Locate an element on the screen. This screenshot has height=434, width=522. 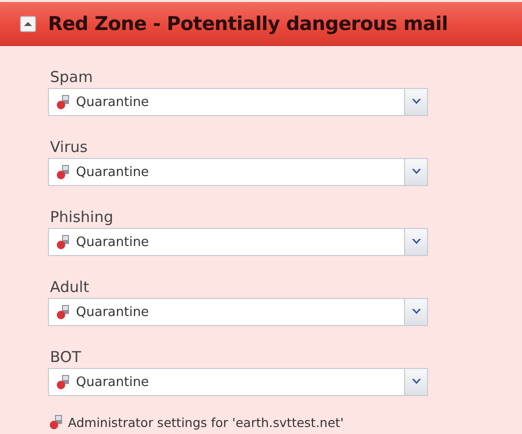
admin-settings-link: Administrator settings for 'earth.svttest.net' is located at coordinates (285, 422).